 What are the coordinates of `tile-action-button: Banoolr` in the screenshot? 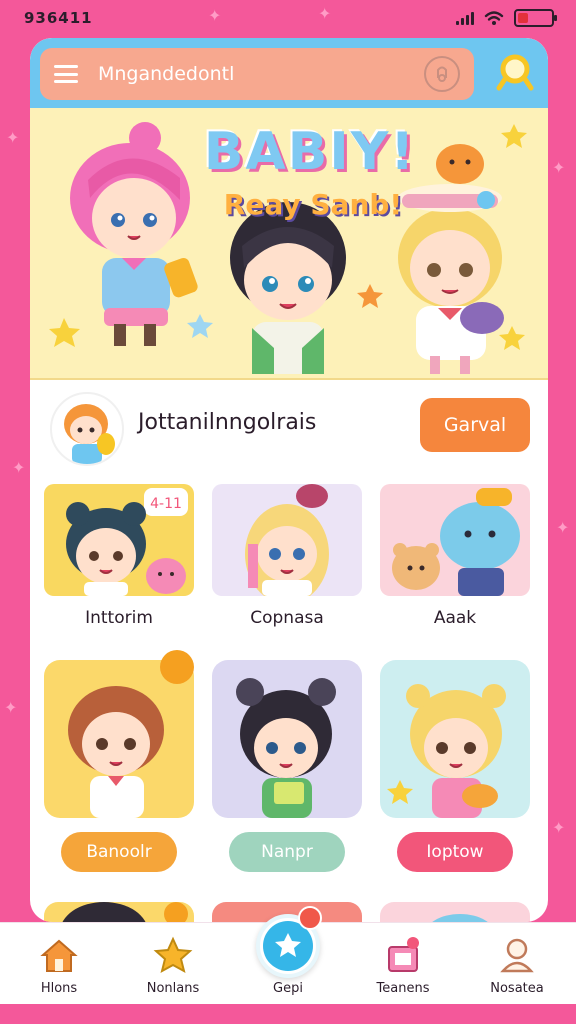 It's located at (119, 852).